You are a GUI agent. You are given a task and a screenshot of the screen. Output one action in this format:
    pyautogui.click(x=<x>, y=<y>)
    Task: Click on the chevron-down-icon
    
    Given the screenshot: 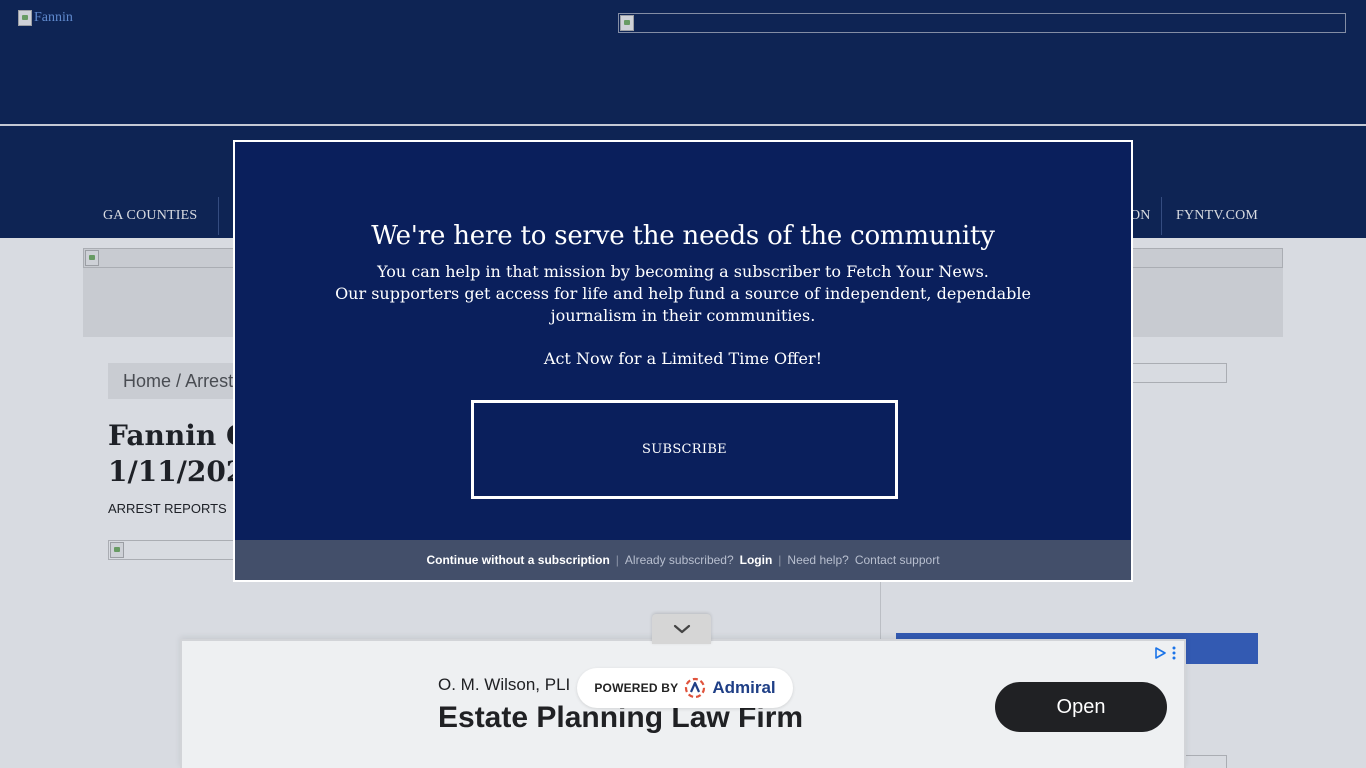 What is the action you would take?
    pyautogui.click(x=682, y=629)
    